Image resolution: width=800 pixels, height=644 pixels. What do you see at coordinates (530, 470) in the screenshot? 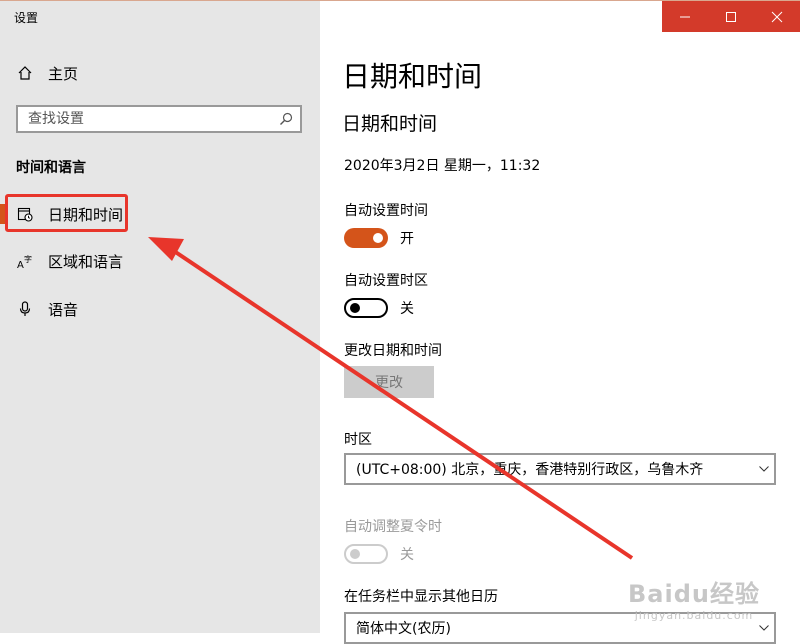
I see `timezone-value: (UTC+08:00) 北京，重庆，香港特别行政区，乌鲁木齐` at bounding box center [530, 470].